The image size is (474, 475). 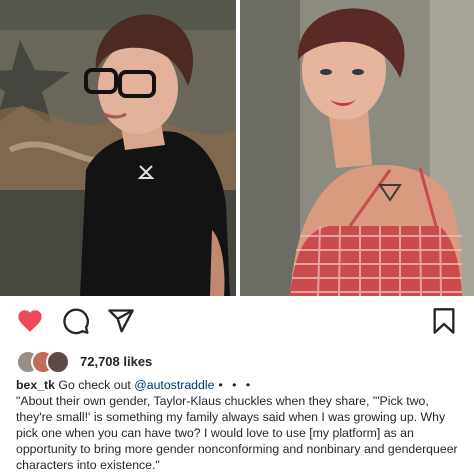 What do you see at coordinates (237, 321) in the screenshot?
I see `post-action-bar` at bounding box center [237, 321].